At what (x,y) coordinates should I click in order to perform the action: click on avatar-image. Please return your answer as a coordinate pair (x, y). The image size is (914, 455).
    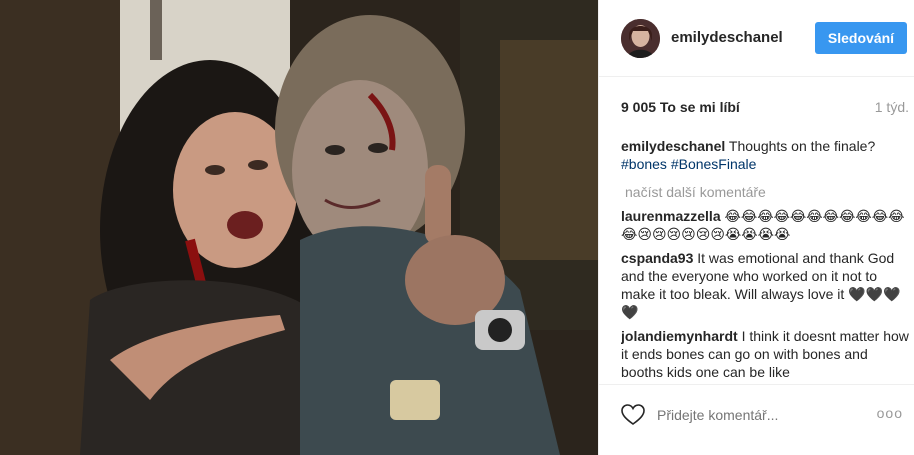
    Looking at the image, I should click on (640, 38).